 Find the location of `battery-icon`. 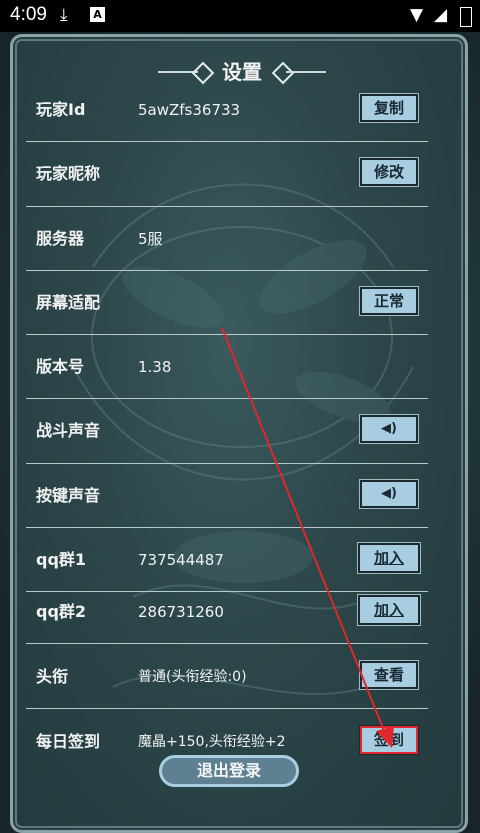

battery-icon is located at coordinates (466, 17).